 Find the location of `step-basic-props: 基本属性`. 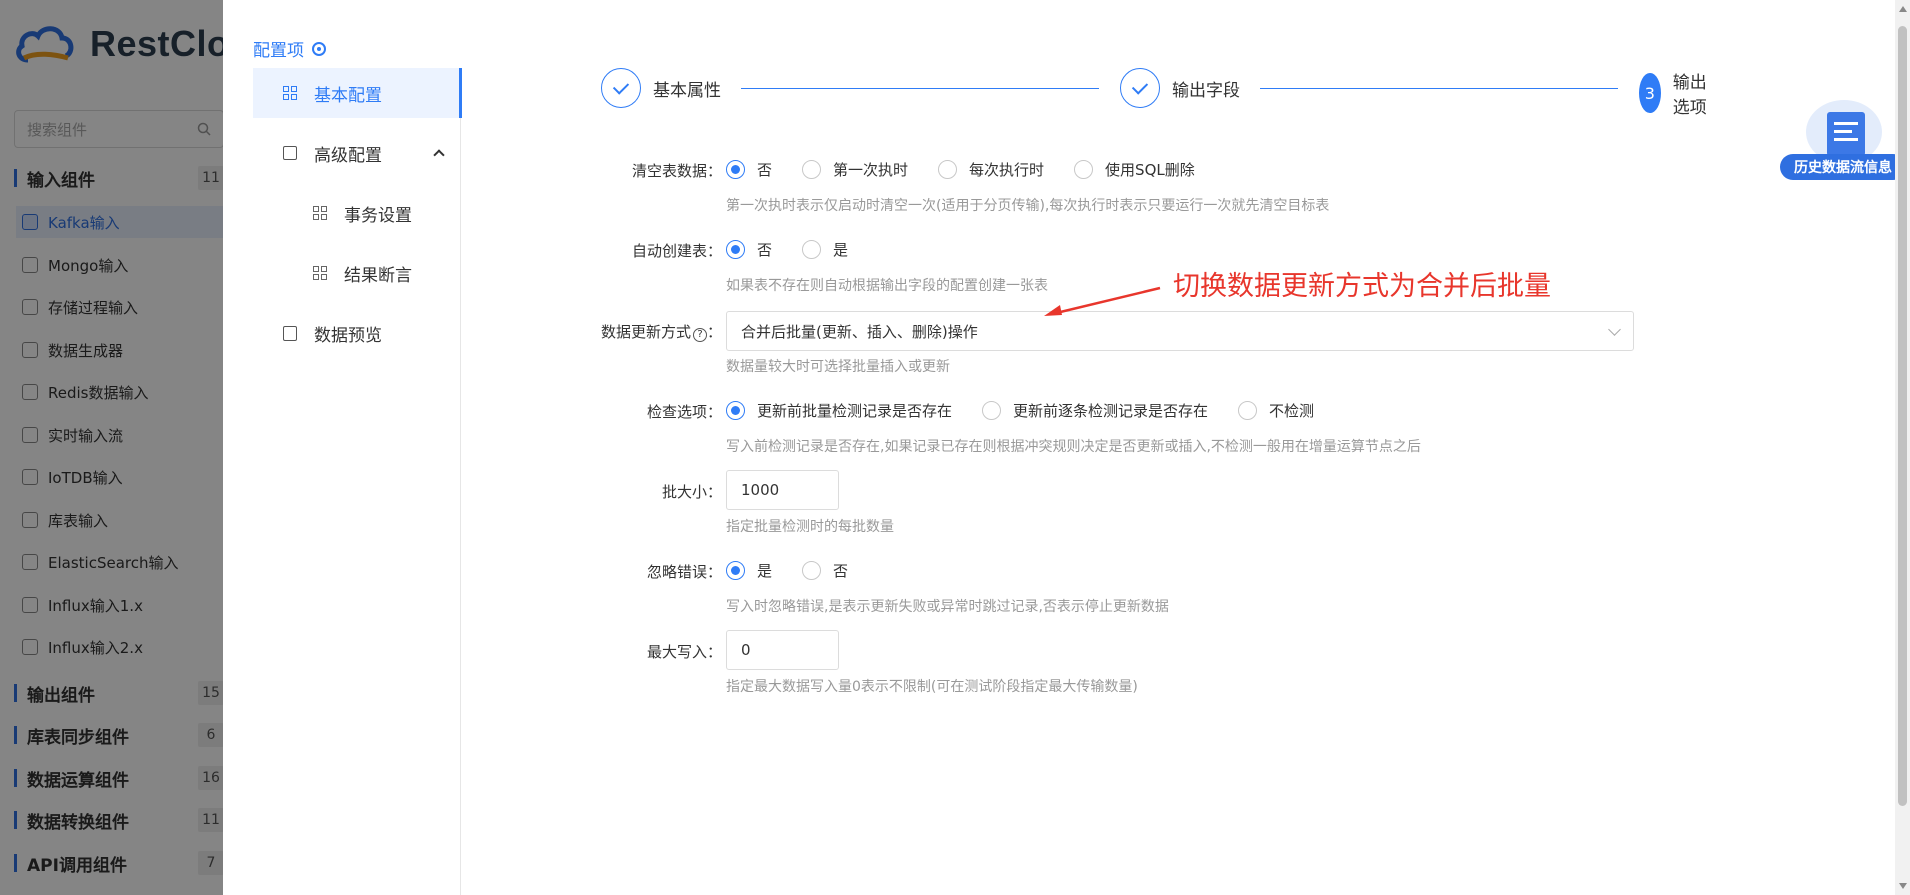

step-basic-props: 基本属性 is located at coordinates (661, 88).